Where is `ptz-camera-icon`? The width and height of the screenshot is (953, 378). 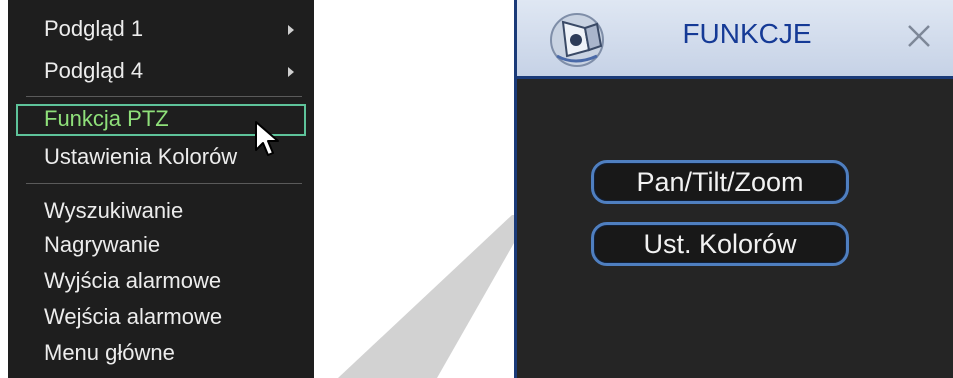
ptz-camera-icon is located at coordinates (577, 40).